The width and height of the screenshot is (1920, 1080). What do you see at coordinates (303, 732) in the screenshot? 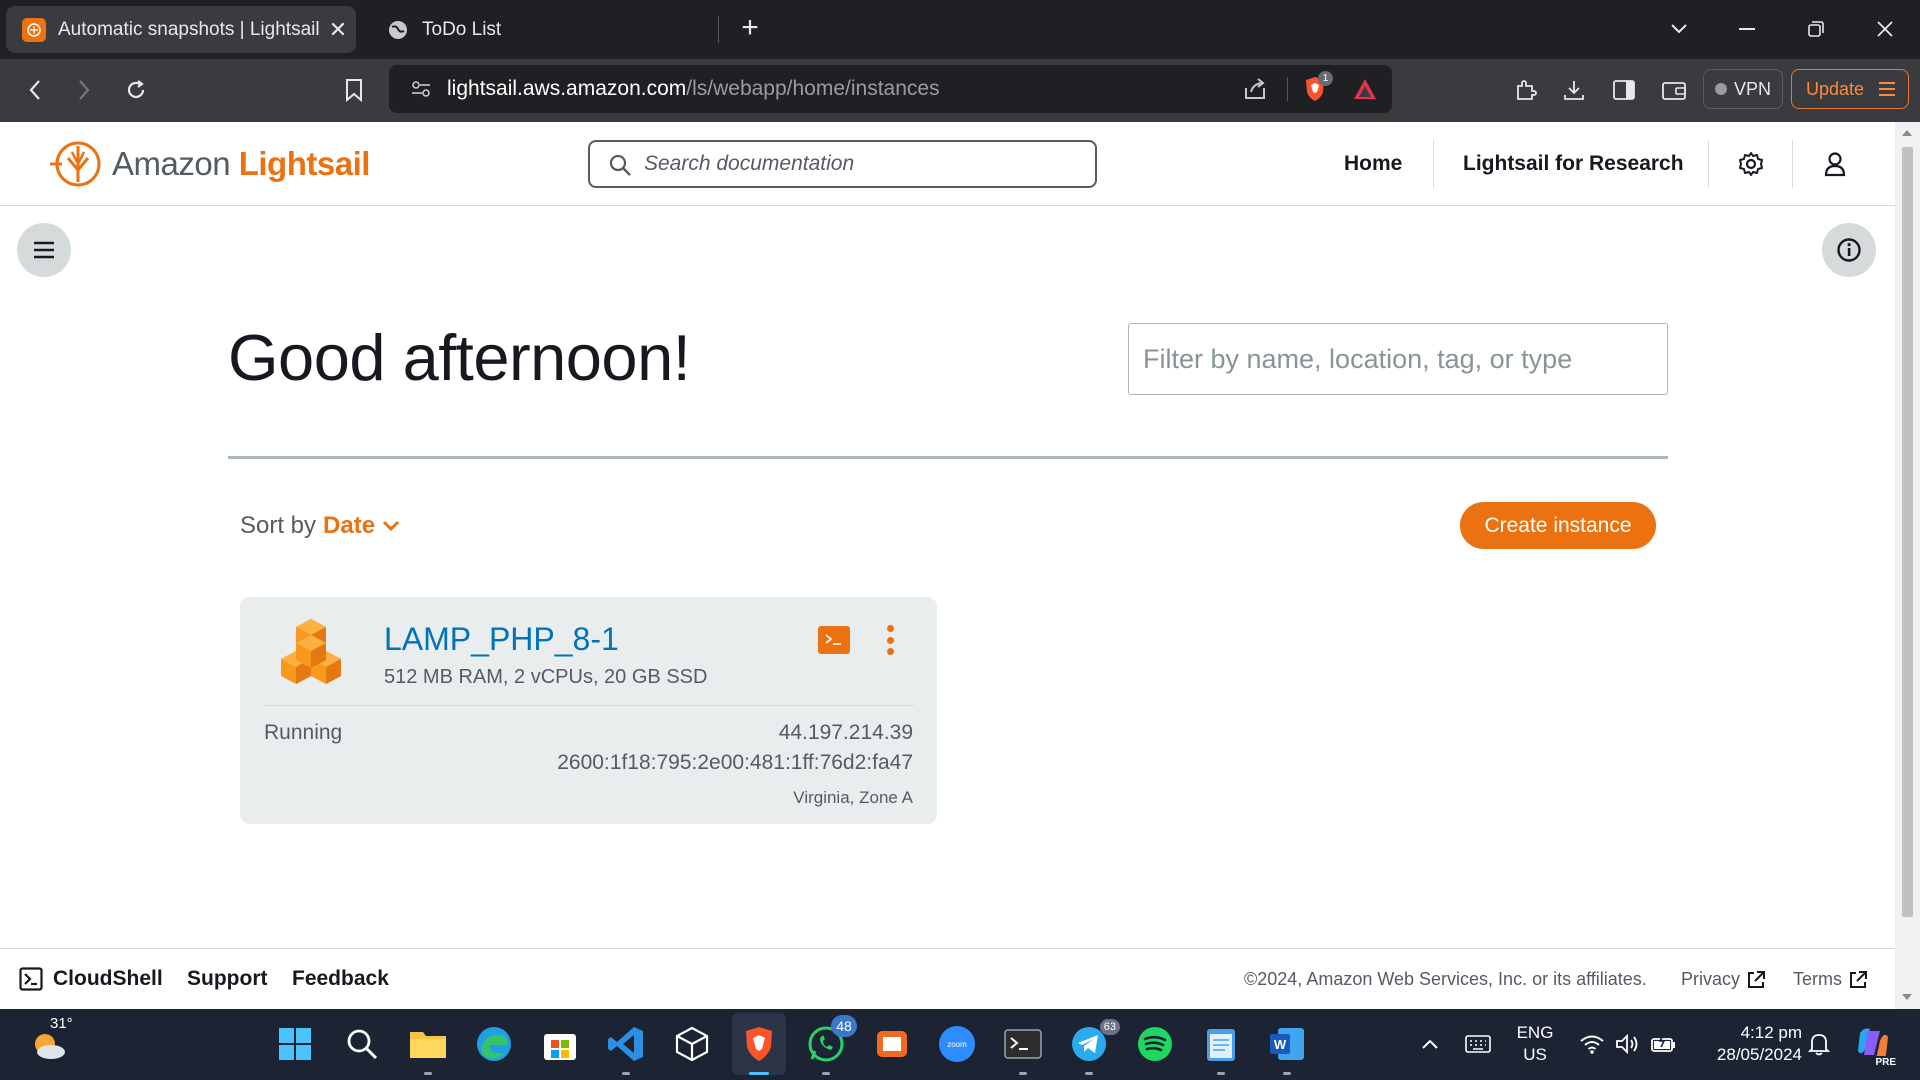
I see `instance-state: Running` at bounding box center [303, 732].